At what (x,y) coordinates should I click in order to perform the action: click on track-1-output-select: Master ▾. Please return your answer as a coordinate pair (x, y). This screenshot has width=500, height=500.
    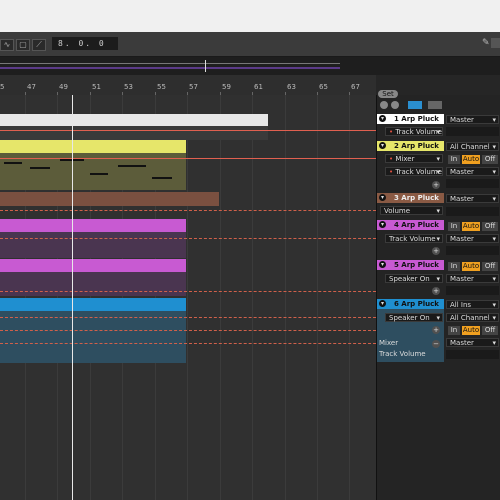
    Looking at the image, I should click on (472, 119).